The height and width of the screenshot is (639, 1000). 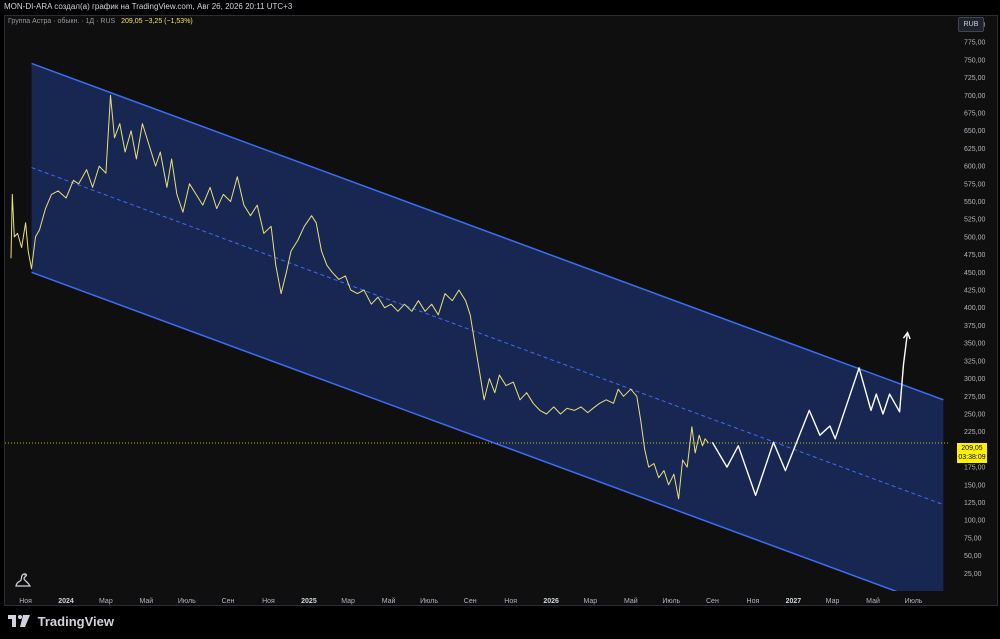 I want to click on y-tick-label: 250,00, so click(x=975, y=414).